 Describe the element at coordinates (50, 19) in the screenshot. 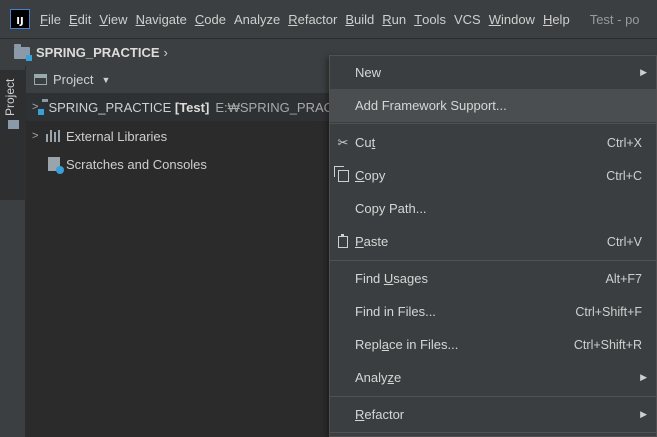

I see `menu-file: File` at that location.